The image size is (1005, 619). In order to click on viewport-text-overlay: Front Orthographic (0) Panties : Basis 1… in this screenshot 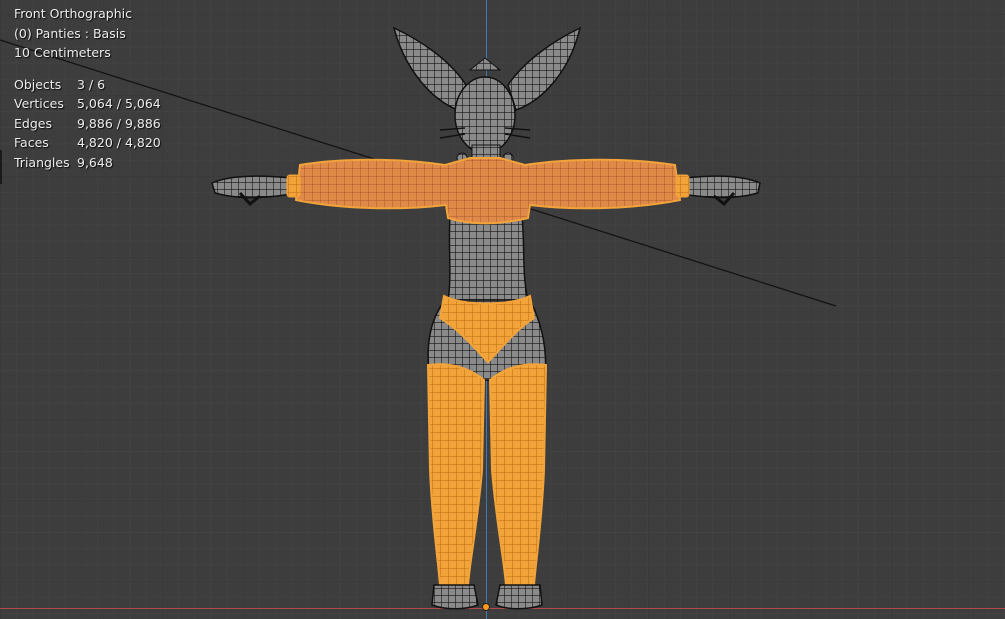, I will do `click(87, 88)`.